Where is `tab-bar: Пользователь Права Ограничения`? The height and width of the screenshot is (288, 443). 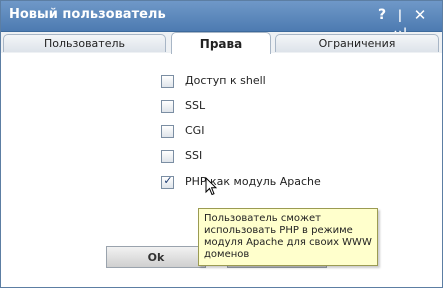
tab-bar: Пользователь Права Ограничения is located at coordinates (221, 43).